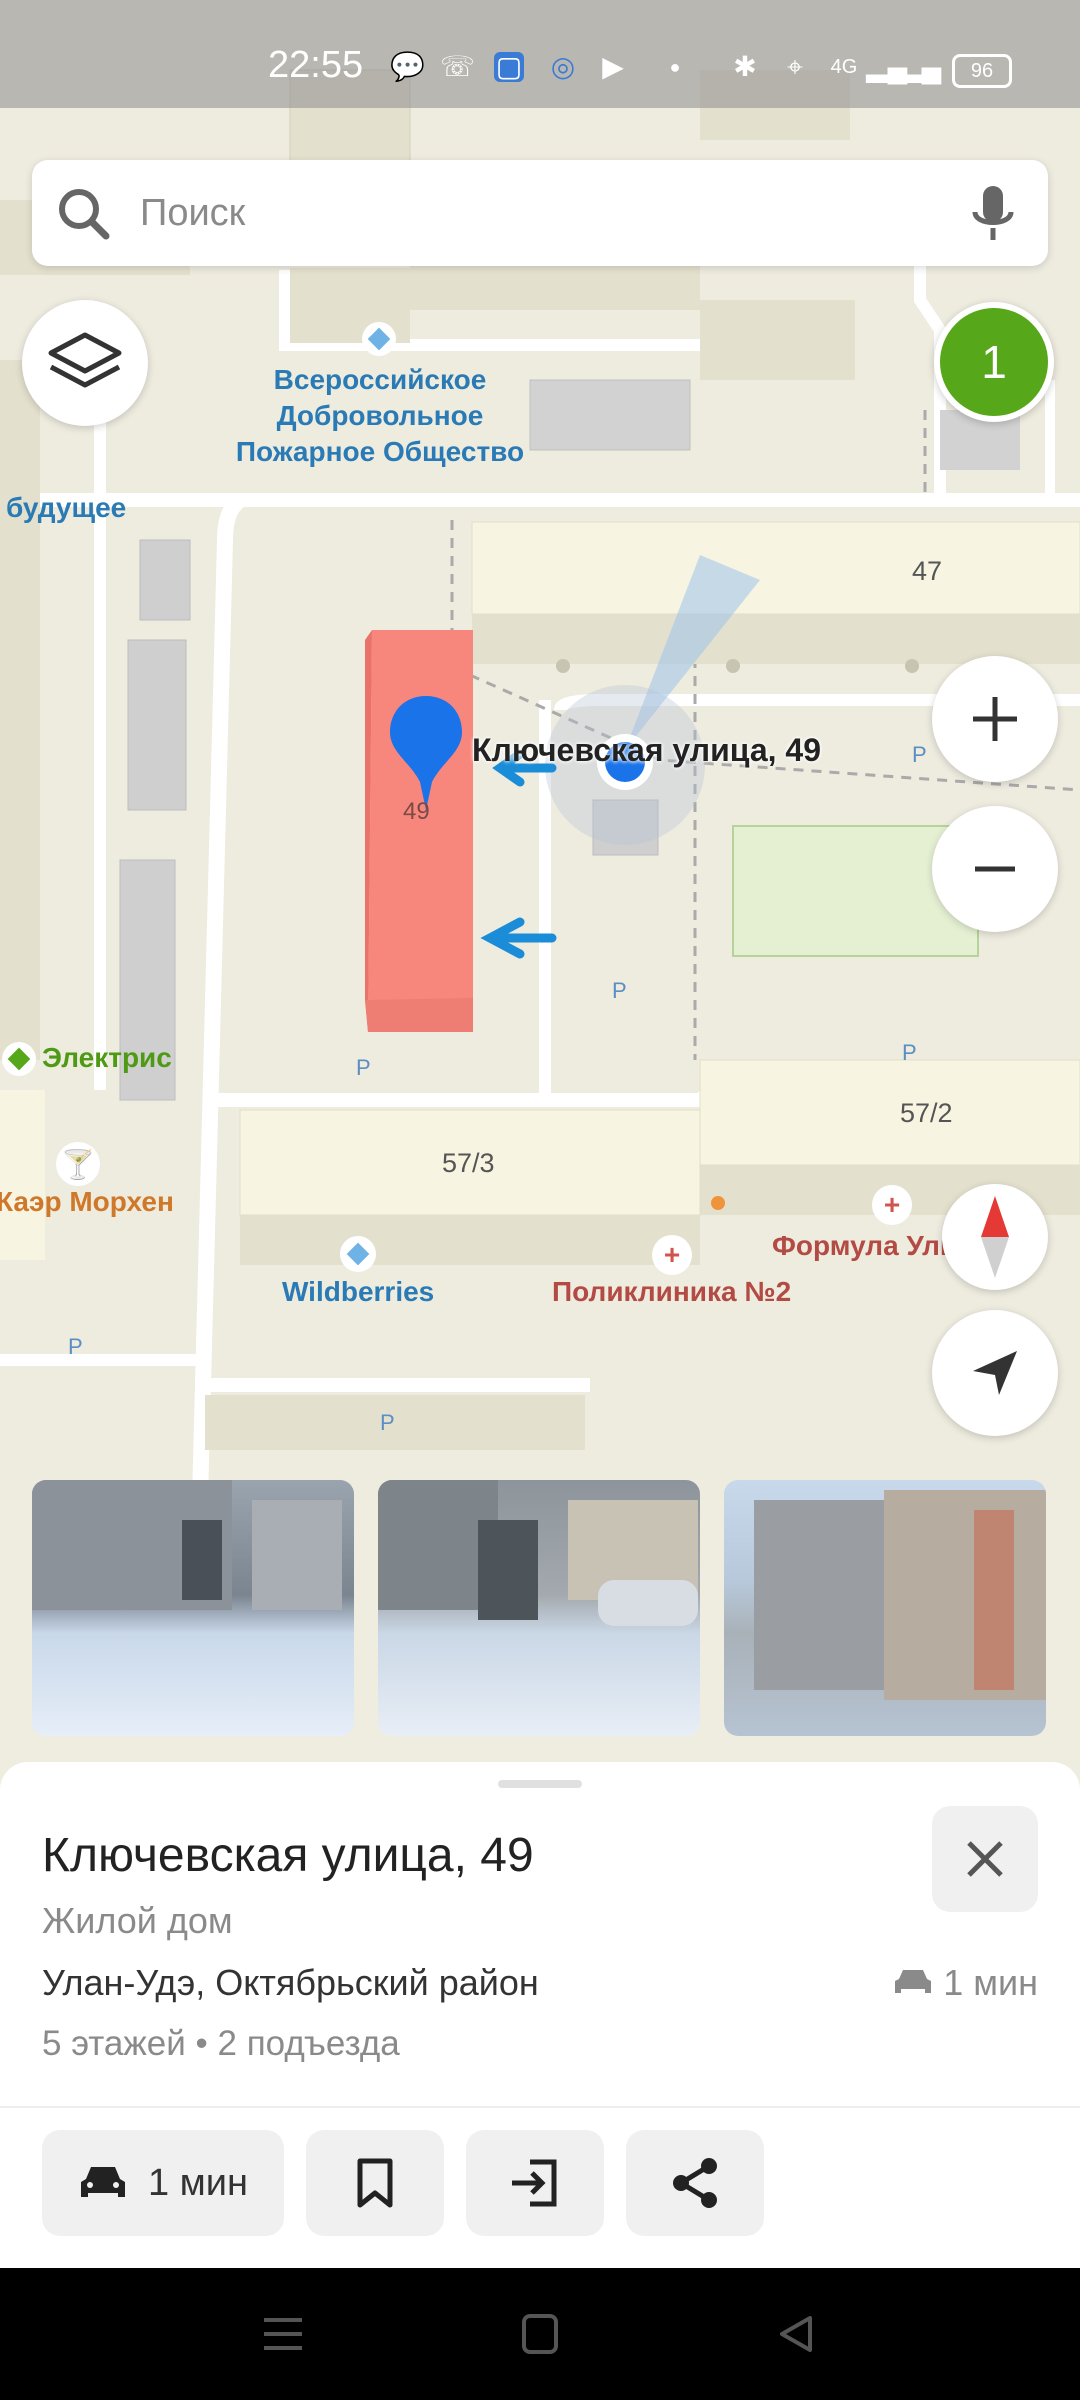 The image size is (1080, 2400). Describe the element at coordinates (982, 71) in the screenshot. I see `battery-level: 96` at that location.